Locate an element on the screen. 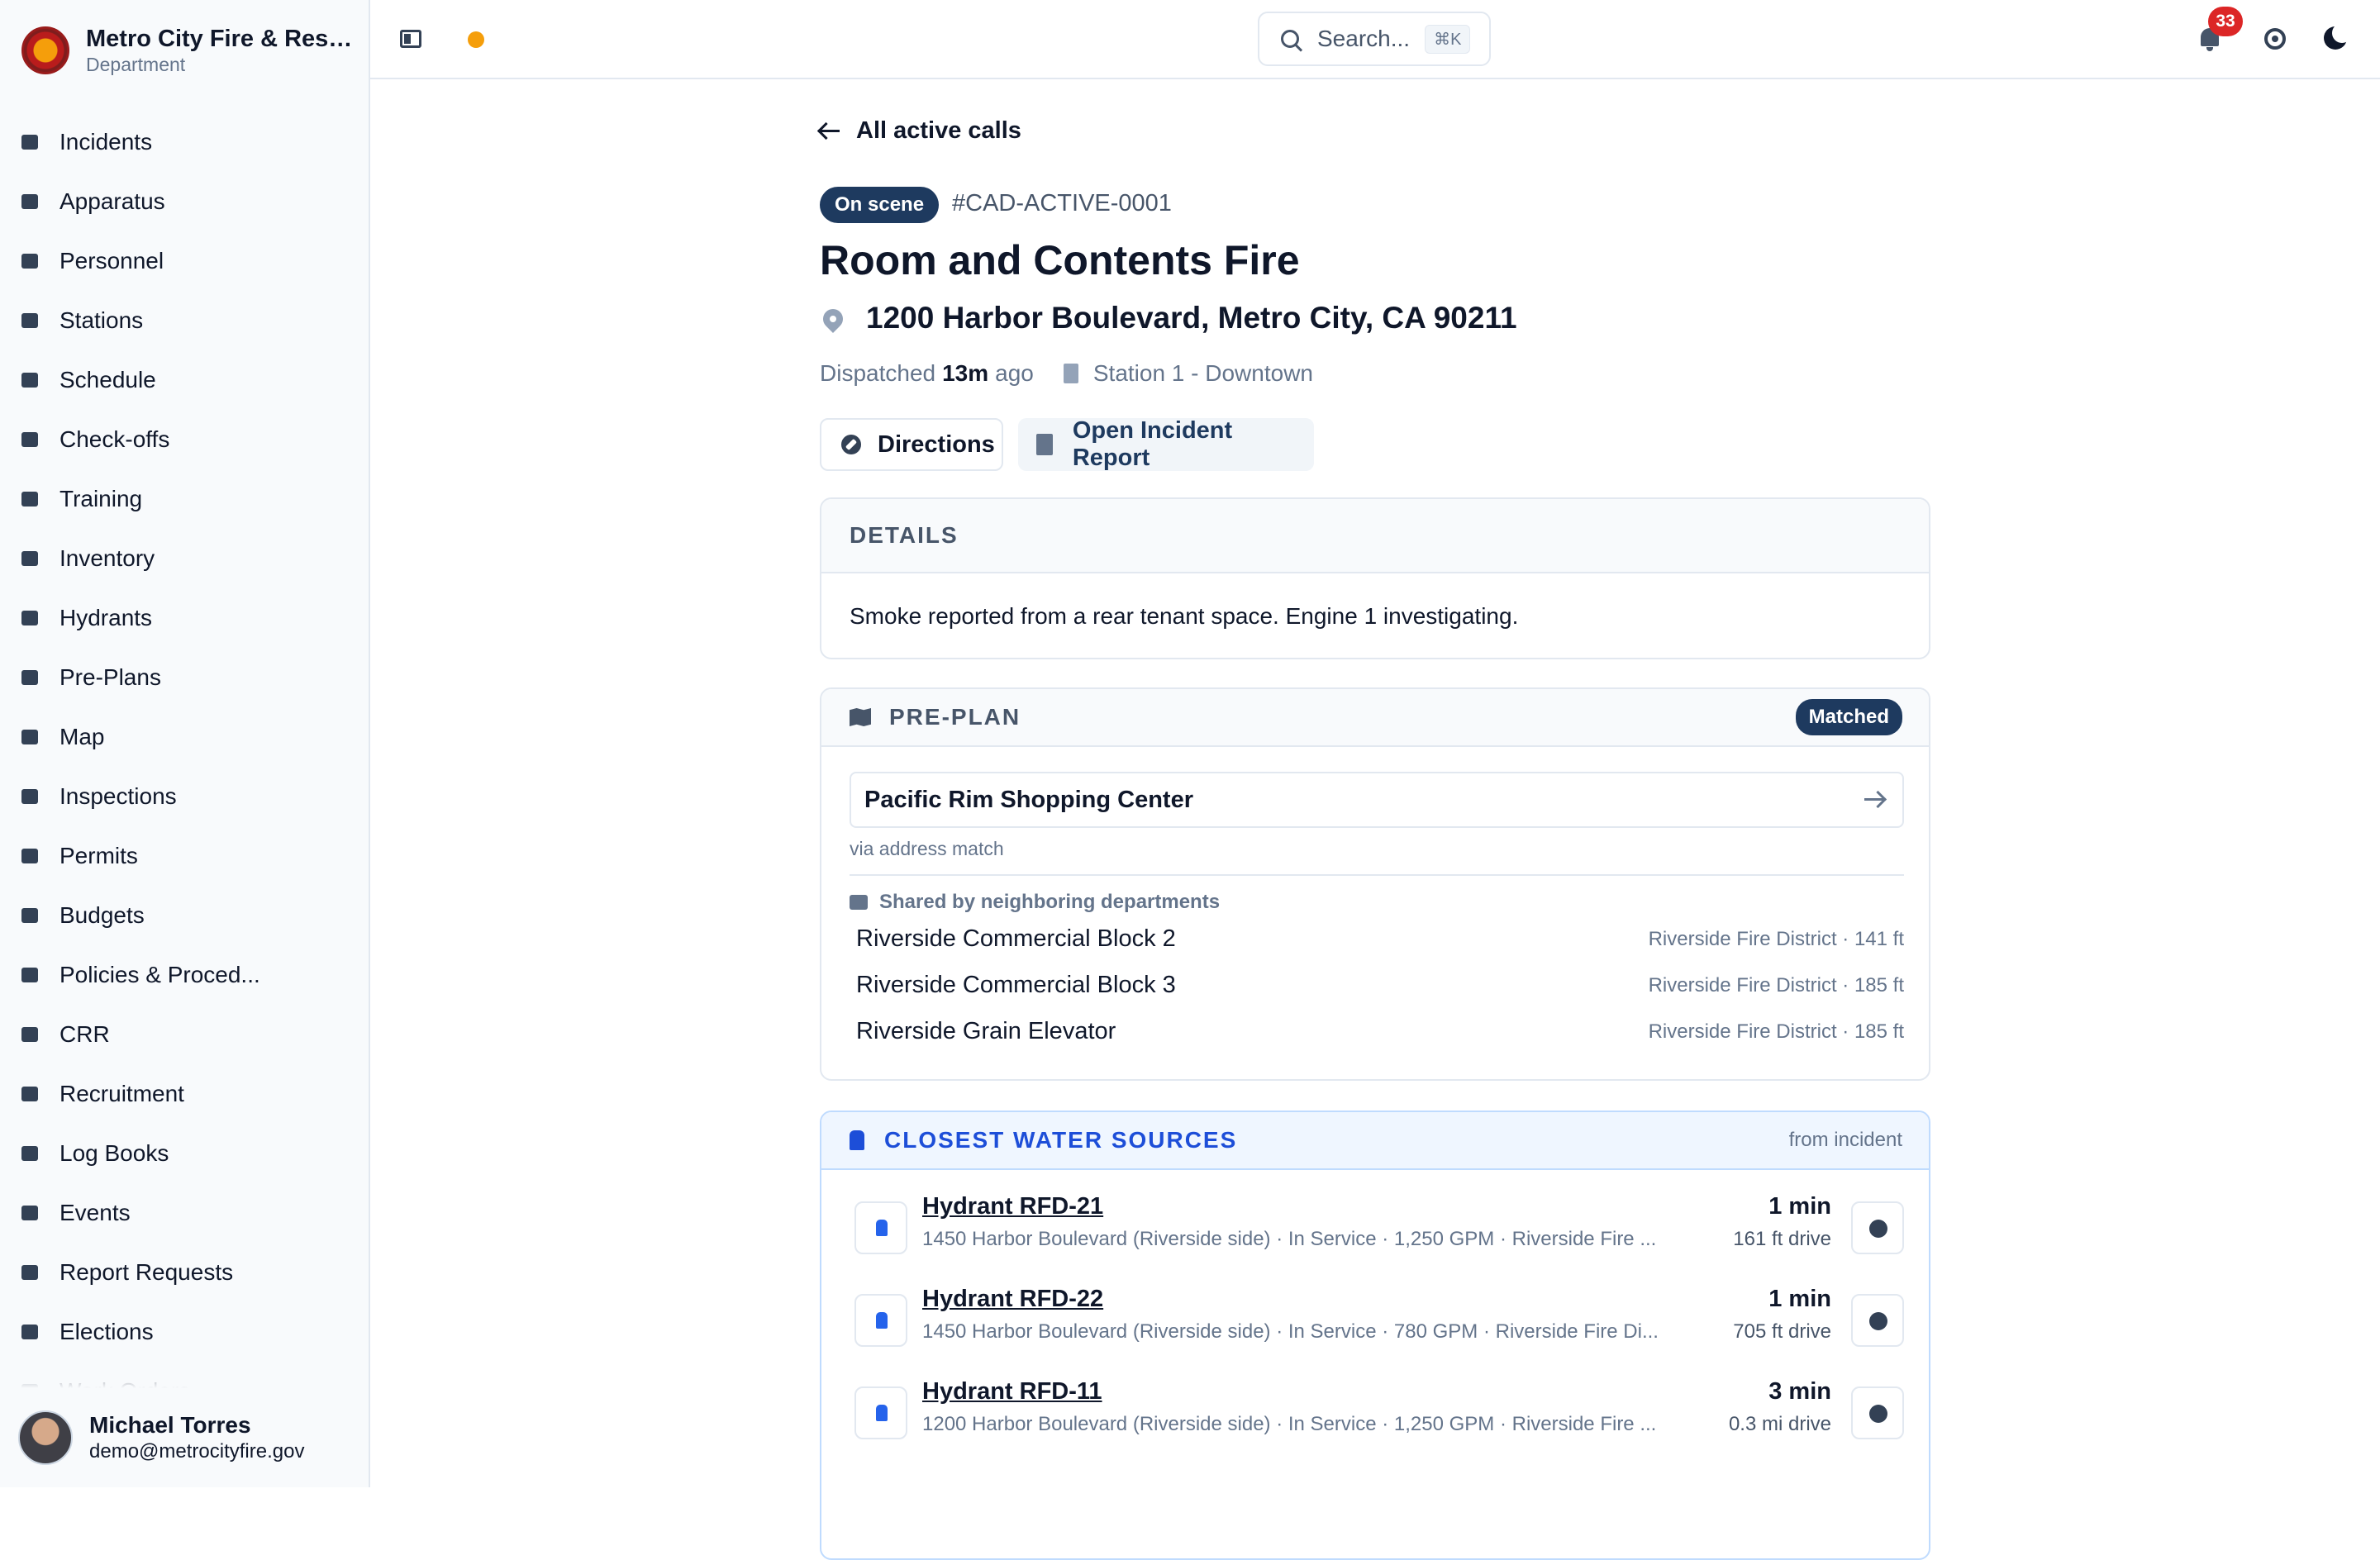 Image resolution: width=2380 pixels, height=1560 pixels. dispatch-info: Dispatched 13m ago Station 1 - Downtown is located at coordinates (1066, 373).